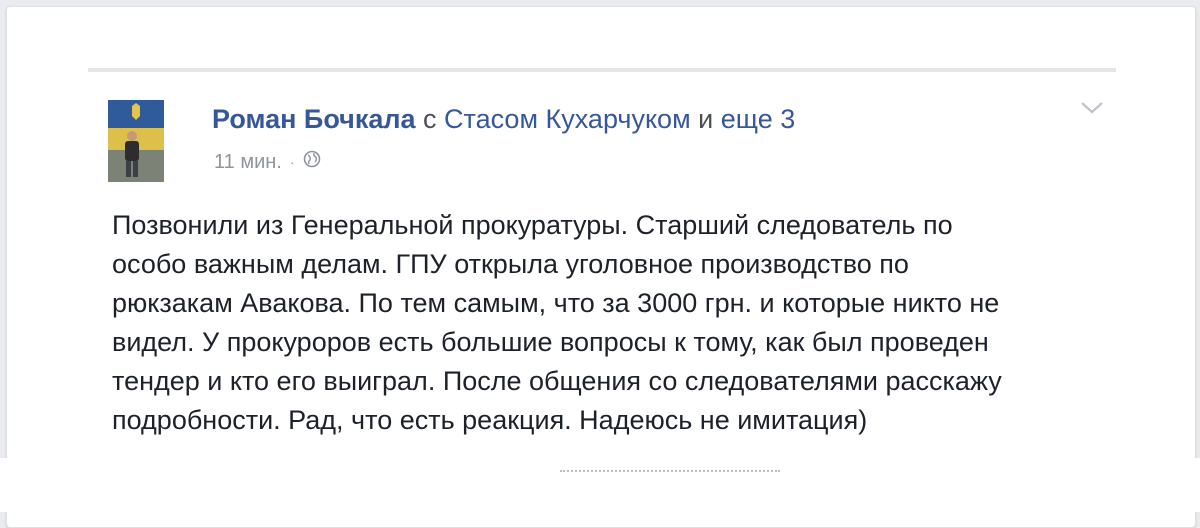  I want to click on chevron-down-icon, so click(1092, 108).